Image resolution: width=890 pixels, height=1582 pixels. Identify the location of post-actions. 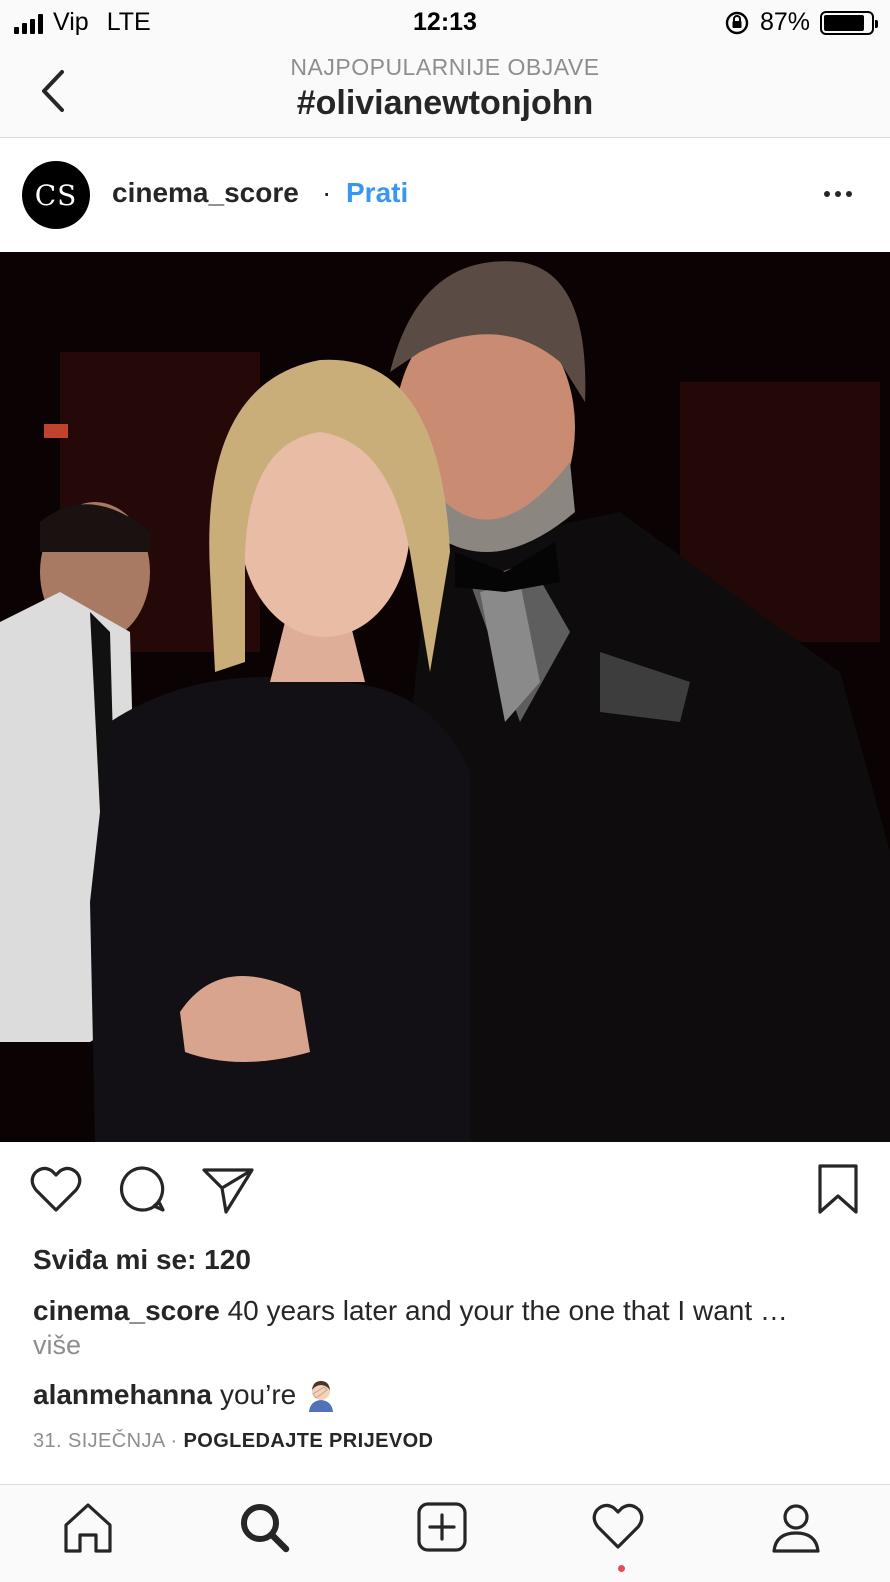
(445, 1196).